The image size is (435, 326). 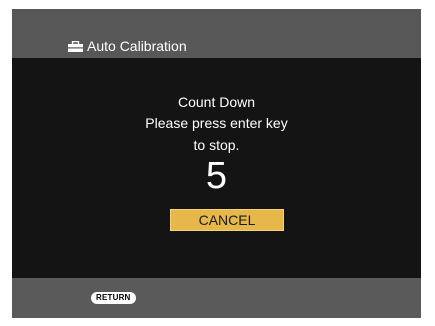 What do you see at coordinates (216, 33) in the screenshot?
I see `header-bar: Auto Calibration` at bounding box center [216, 33].